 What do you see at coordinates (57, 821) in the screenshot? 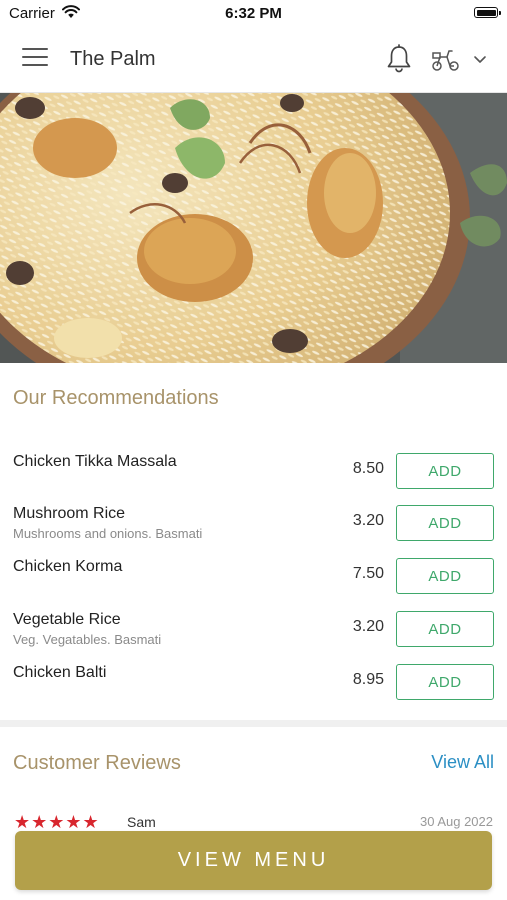
I see `star-rating-icon: ★★★★★` at bounding box center [57, 821].